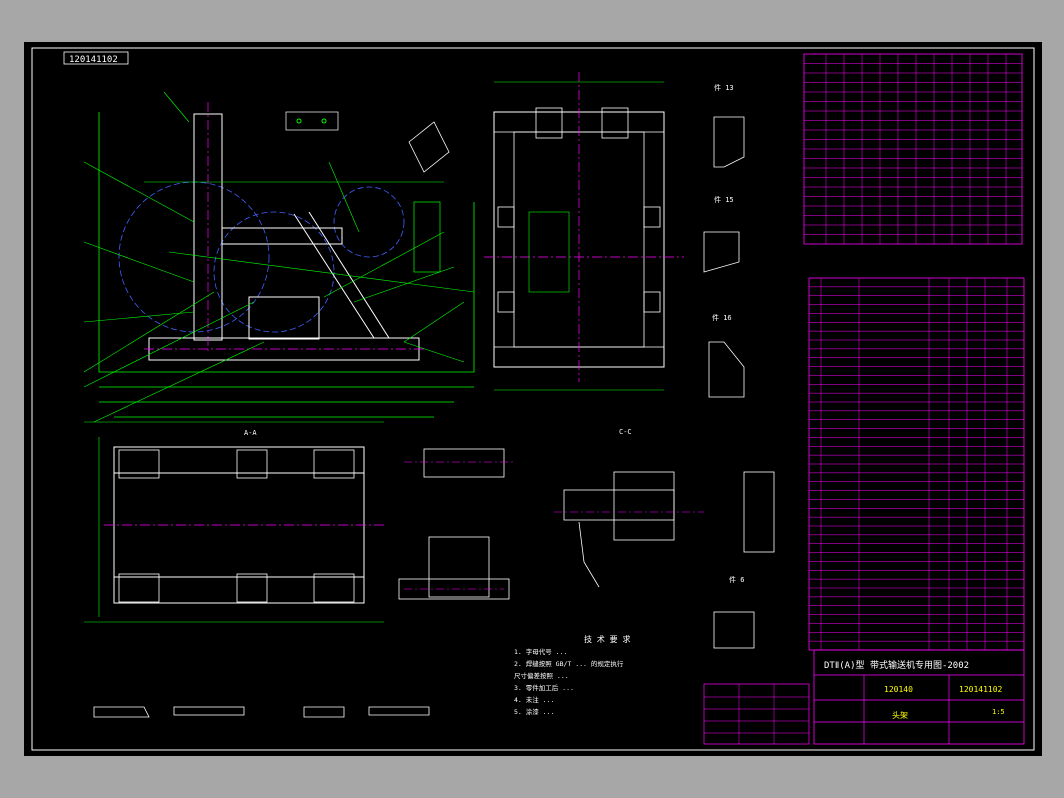 This screenshot has width=1064, height=798. What do you see at coordinates (998, 712) in the screenshot?
I see `scale: 1:5` at bounding box center [998, 712].